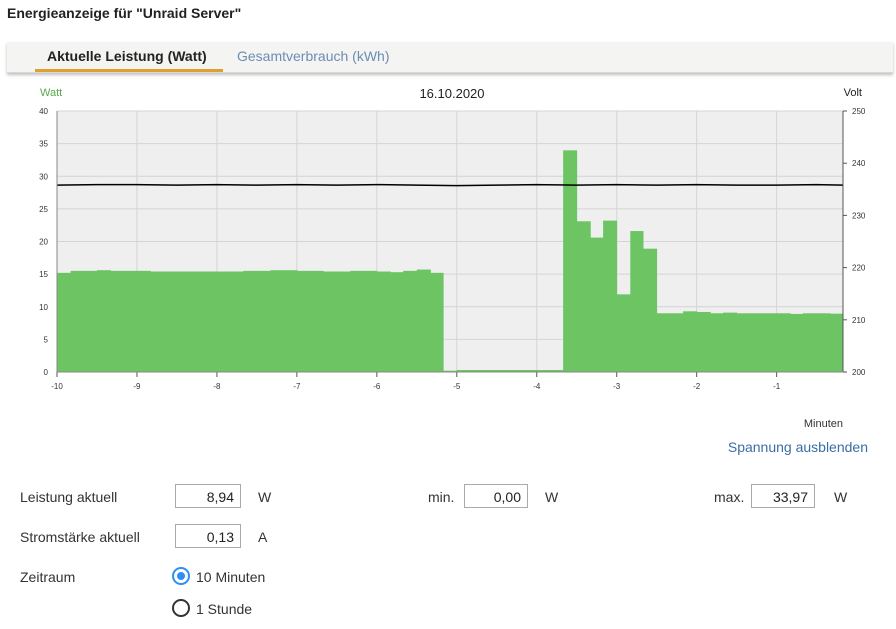 This screenshot has width=896, height=629. I want to click on radio-1-hour, so click(181, 608).